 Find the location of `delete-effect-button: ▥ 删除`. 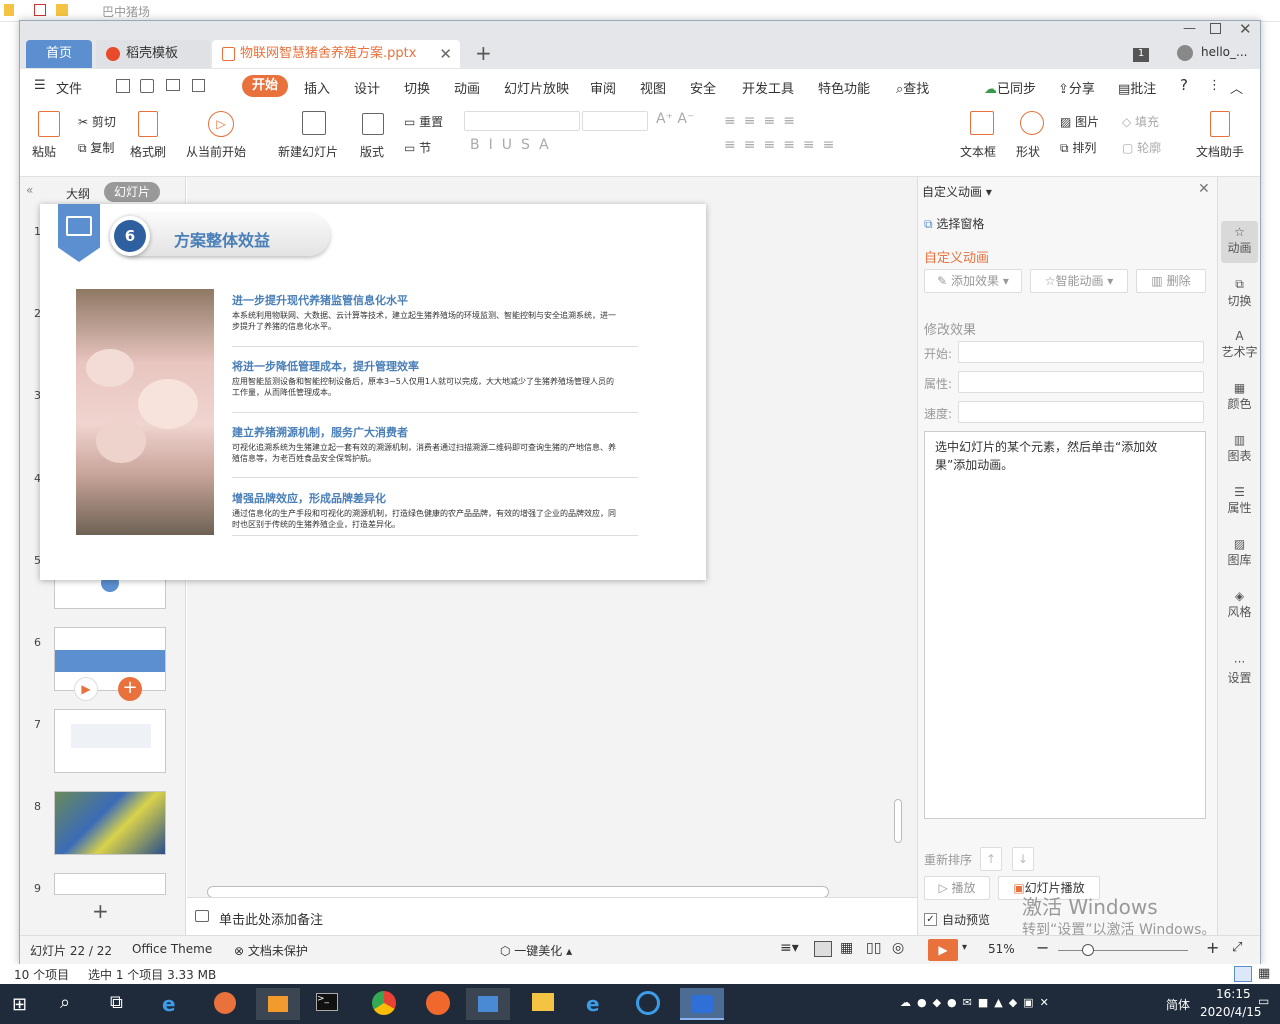

delete-effect-button: ▥ 删除 is located at coordinates (1171, 281).